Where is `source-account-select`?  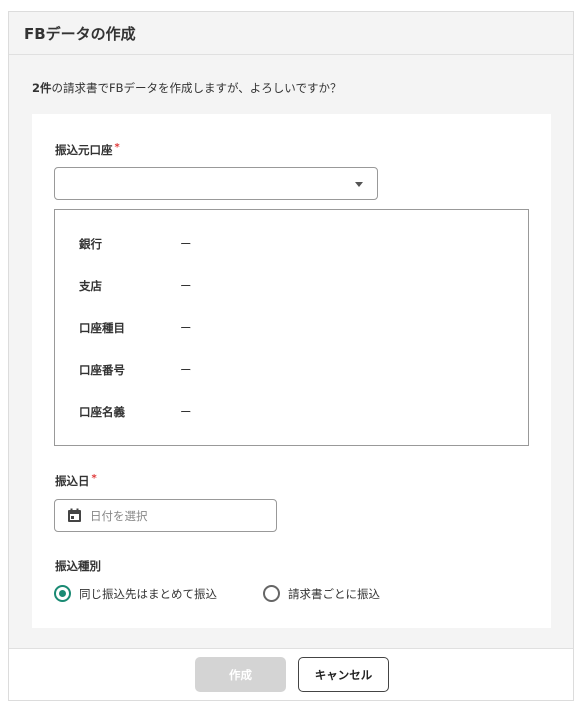
source-account-select is located at coordinates (216, 183).